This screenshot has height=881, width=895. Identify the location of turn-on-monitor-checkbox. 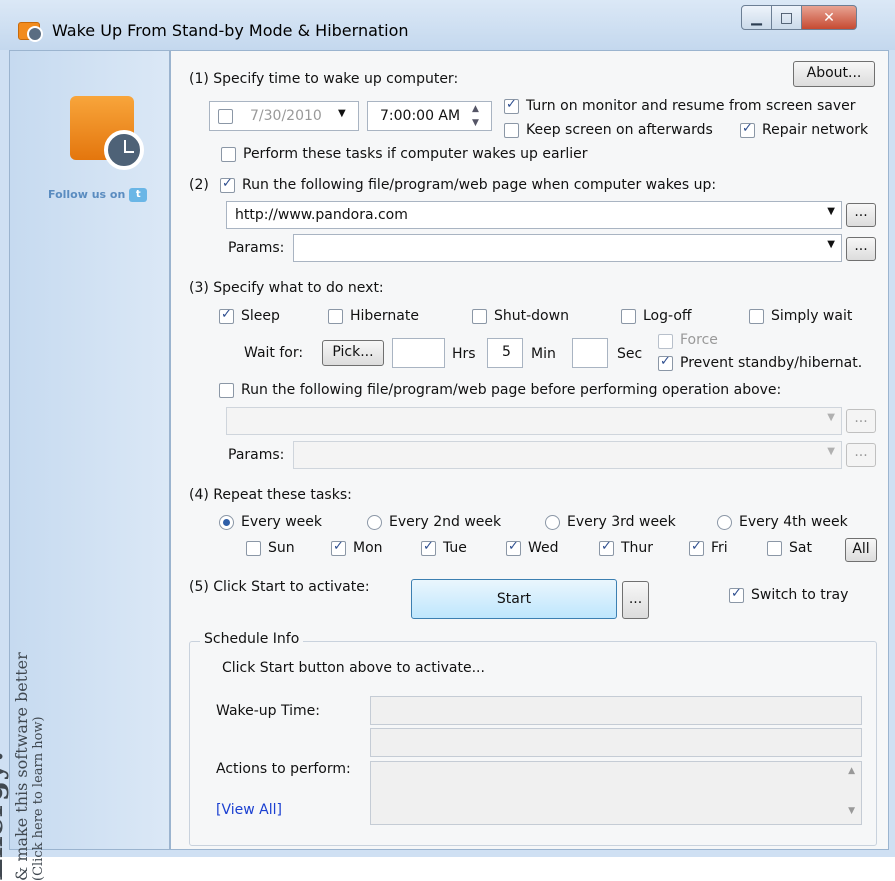
(511, 105).